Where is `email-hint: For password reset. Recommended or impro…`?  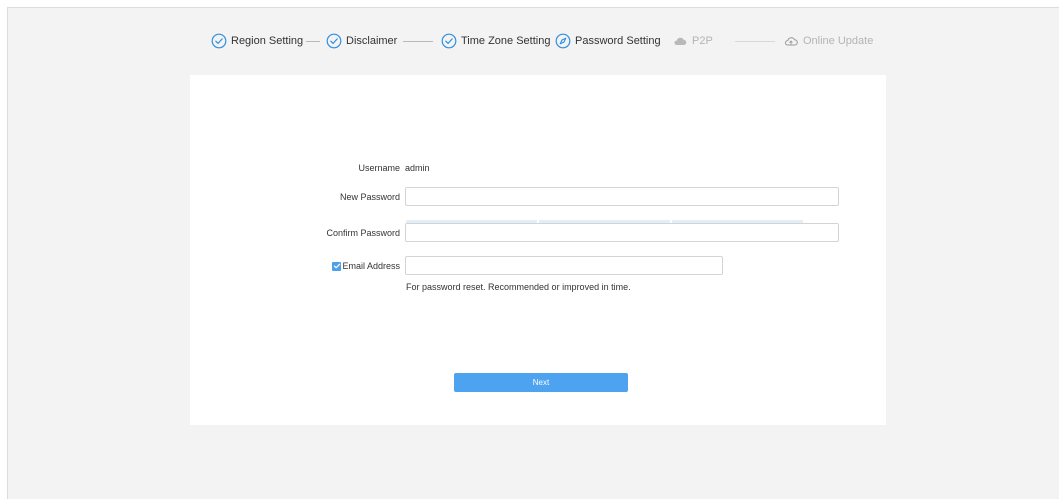
email-hint: For password reset. Recommended or impro… is located at coordinates (518, 287).